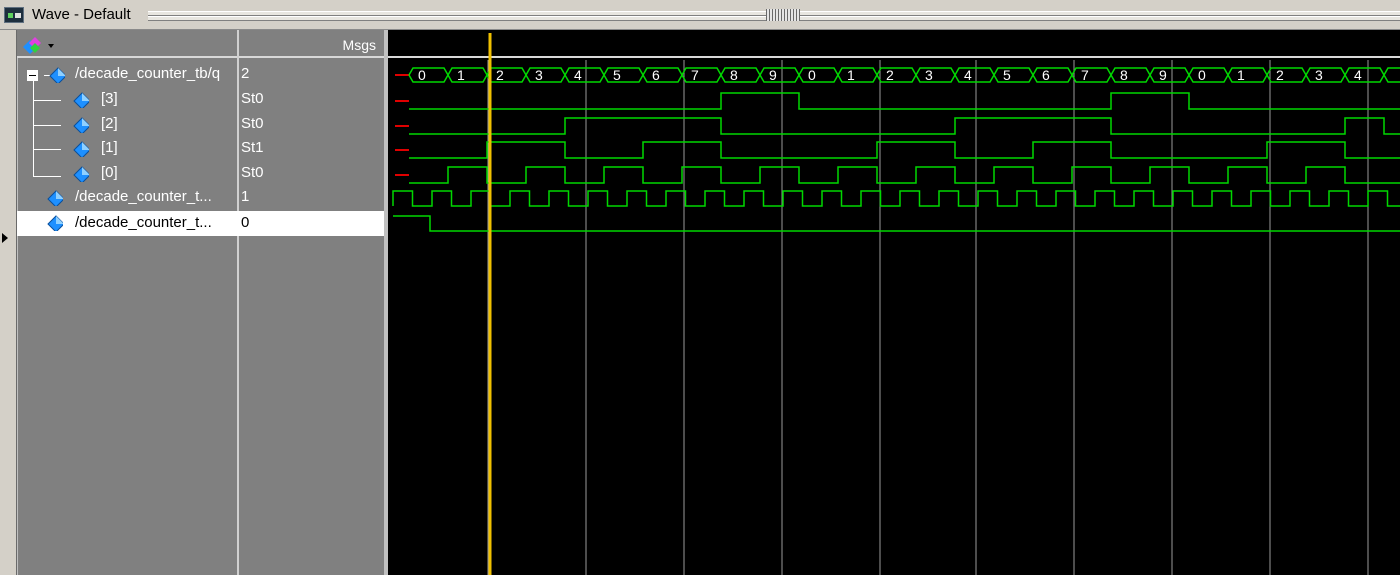 This screenshot has width=1400, height=575. I want to click on signal-value-q2: St0, so click(252, 123).